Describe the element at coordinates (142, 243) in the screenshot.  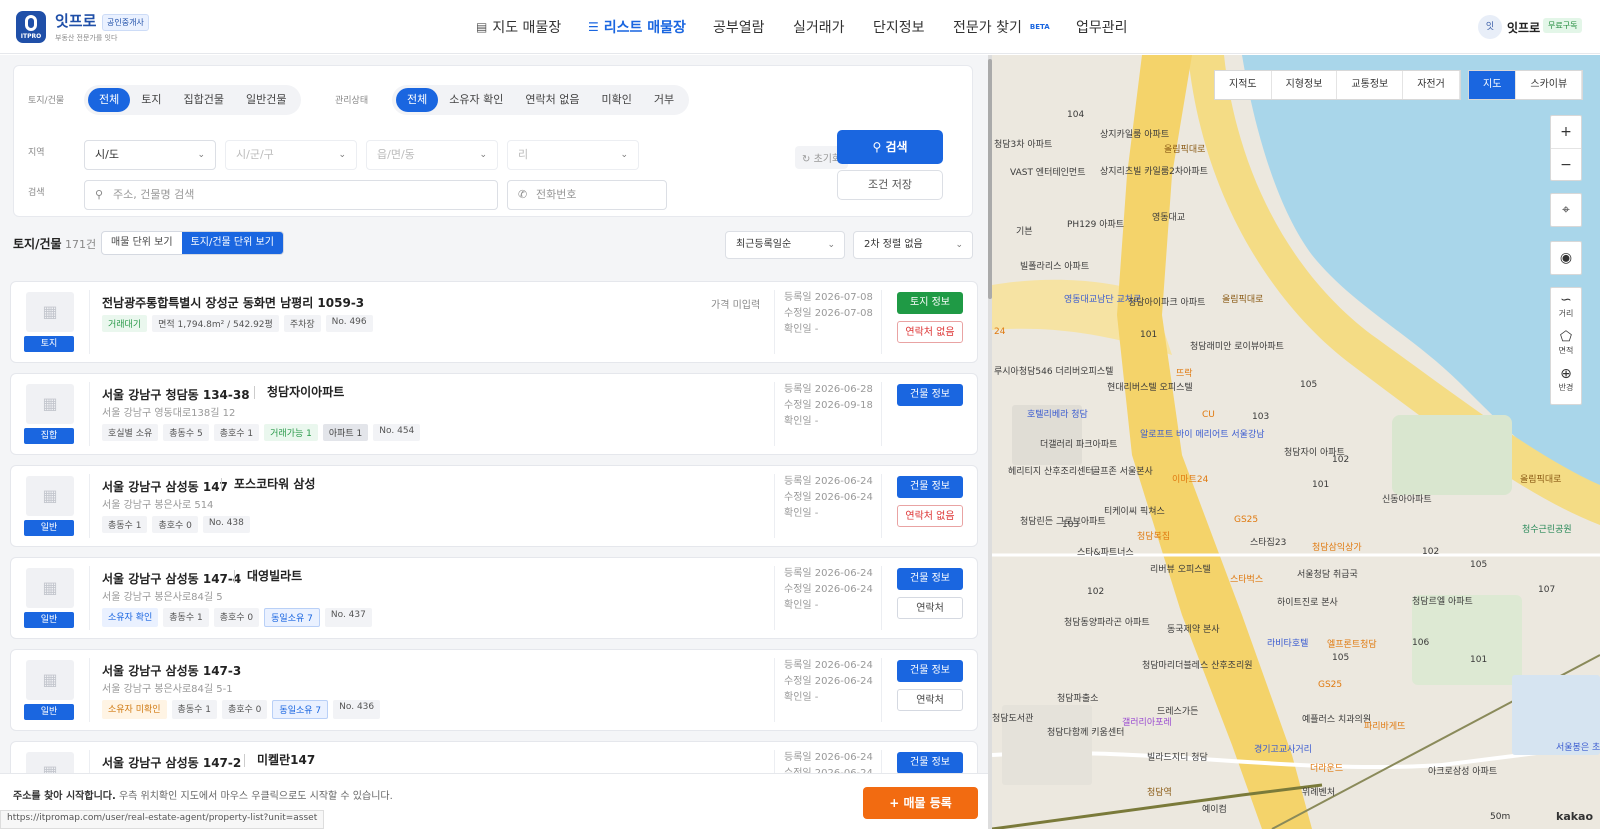
I see `view-by-listing: 매물 단위 보기` at that location.